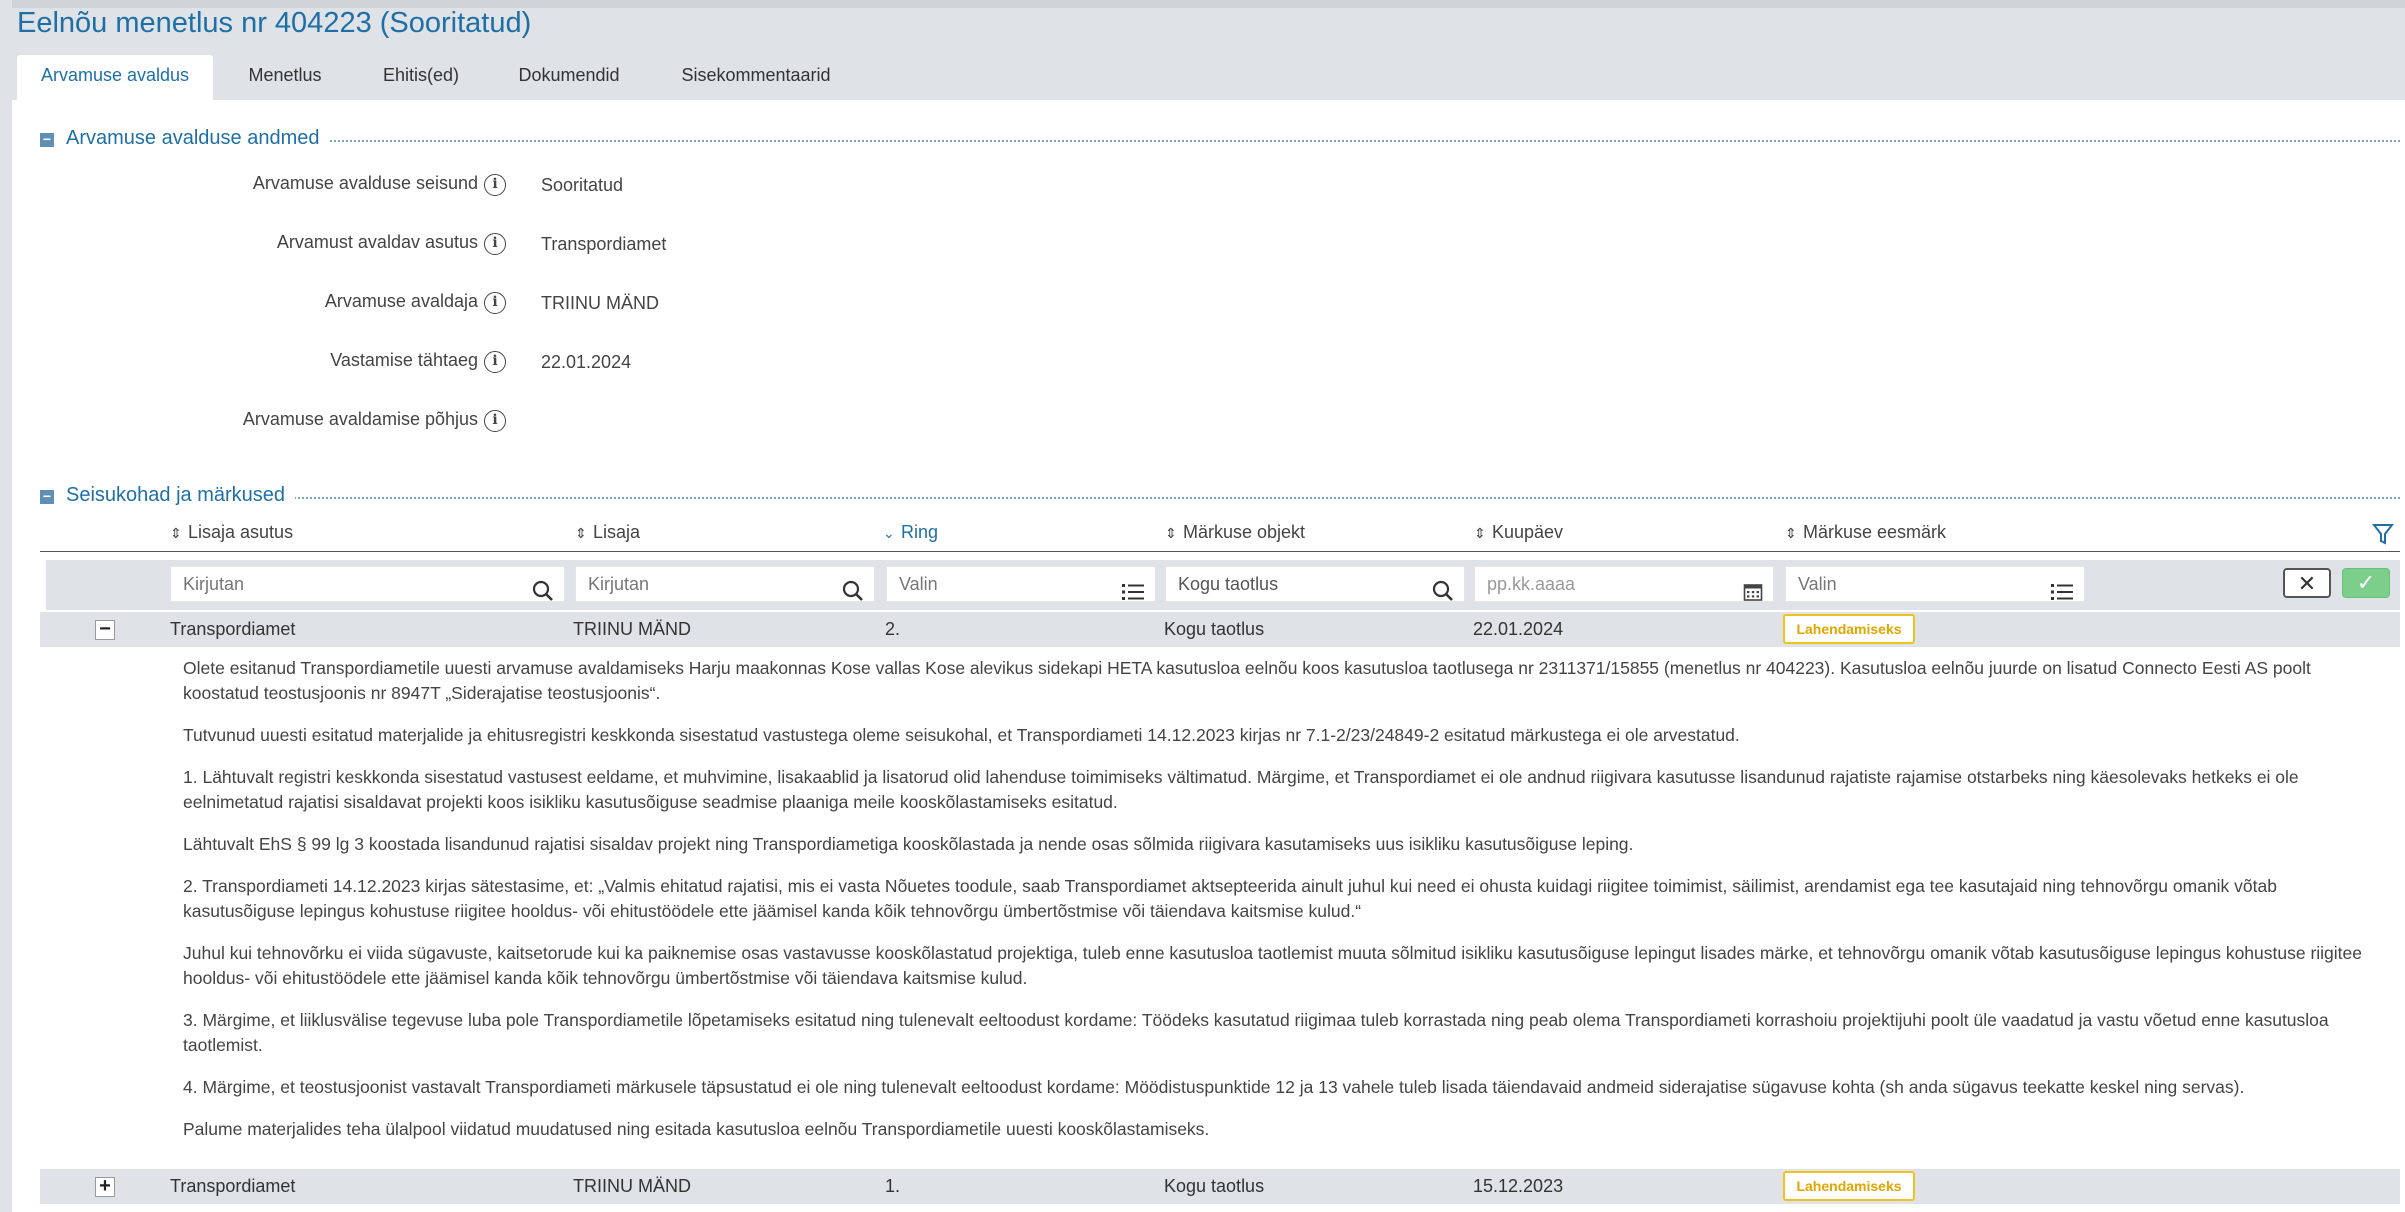 The image size is (2405, 1212). I want to click on filter-markuse-objekt-input: Kogu taotlus, so click(1315, 584).